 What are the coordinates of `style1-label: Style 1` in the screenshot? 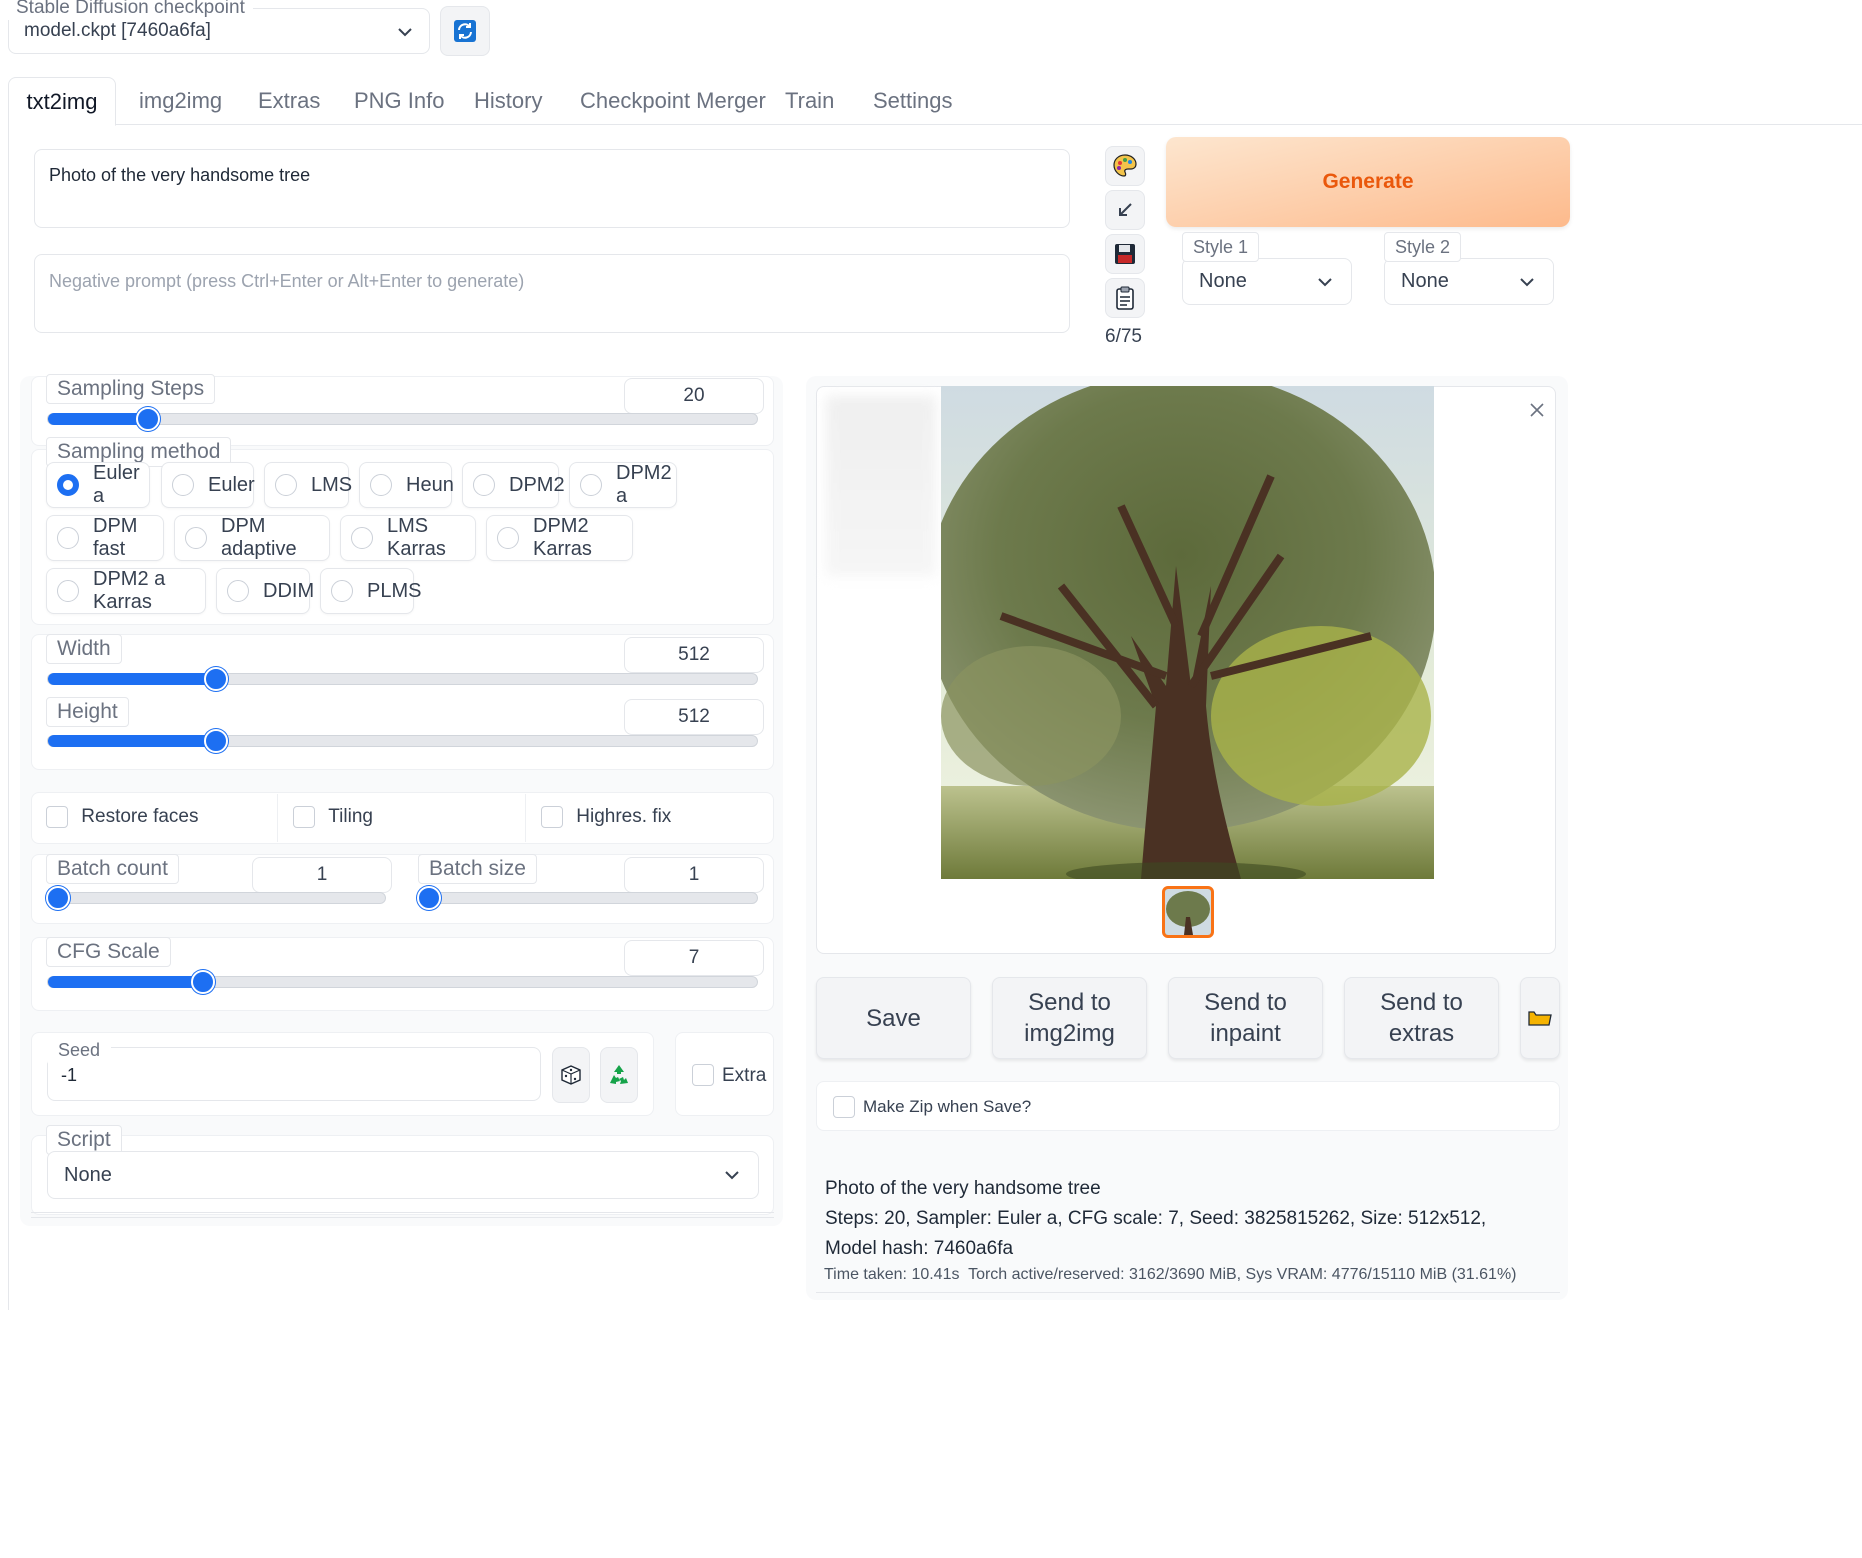 It's located at (1221, 247).